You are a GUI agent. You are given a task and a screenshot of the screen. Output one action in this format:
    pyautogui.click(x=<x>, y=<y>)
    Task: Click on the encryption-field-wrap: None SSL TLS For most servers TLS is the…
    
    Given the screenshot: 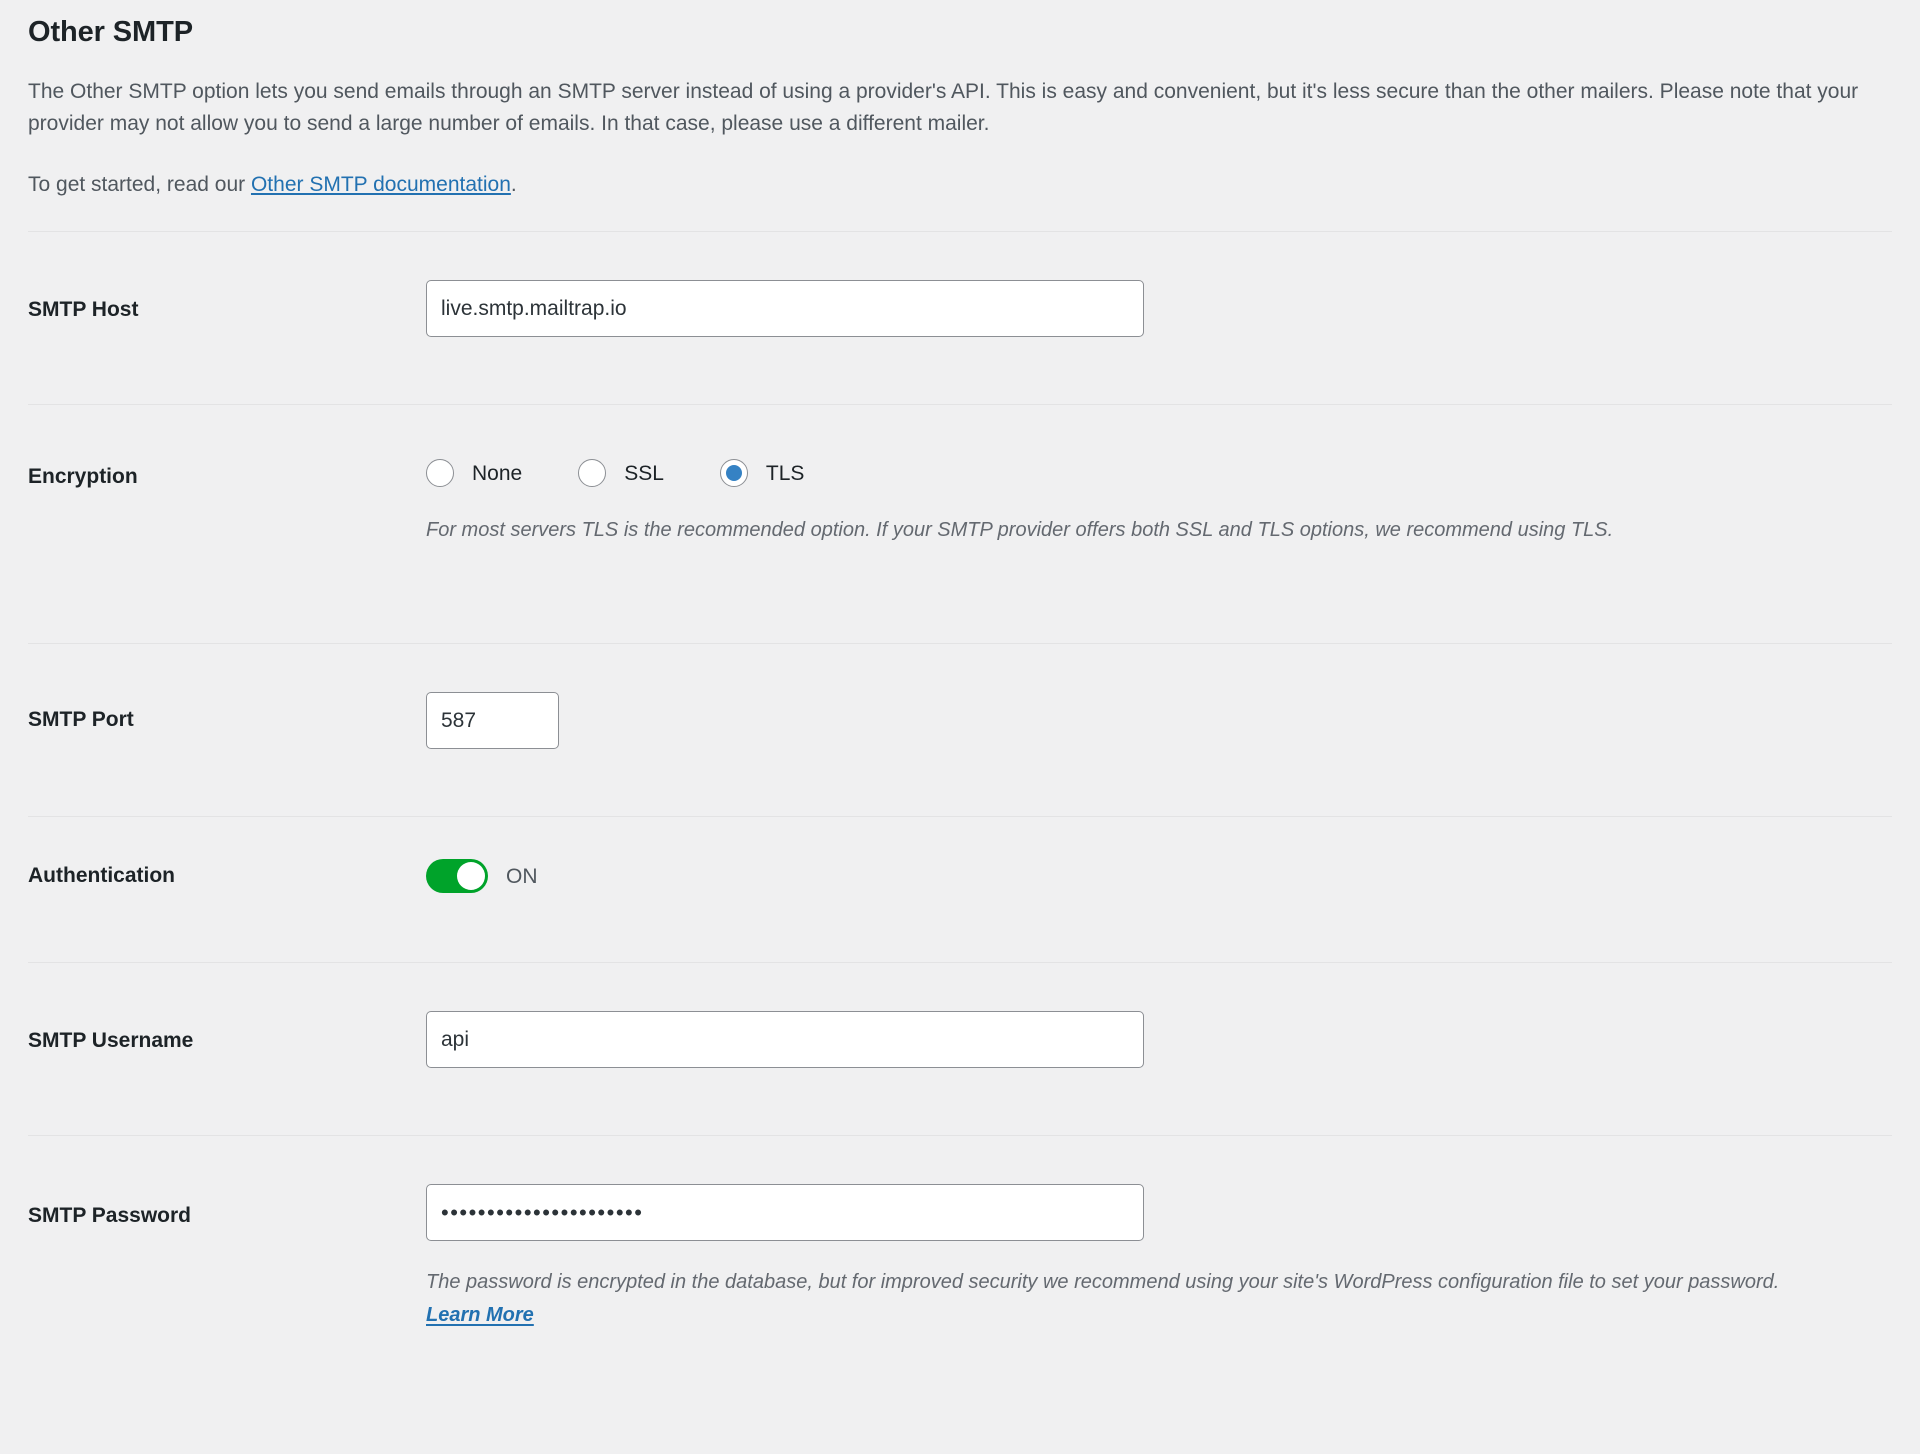 What is the action you would take?
    pyautogui.click(x=1159, y=475)
    